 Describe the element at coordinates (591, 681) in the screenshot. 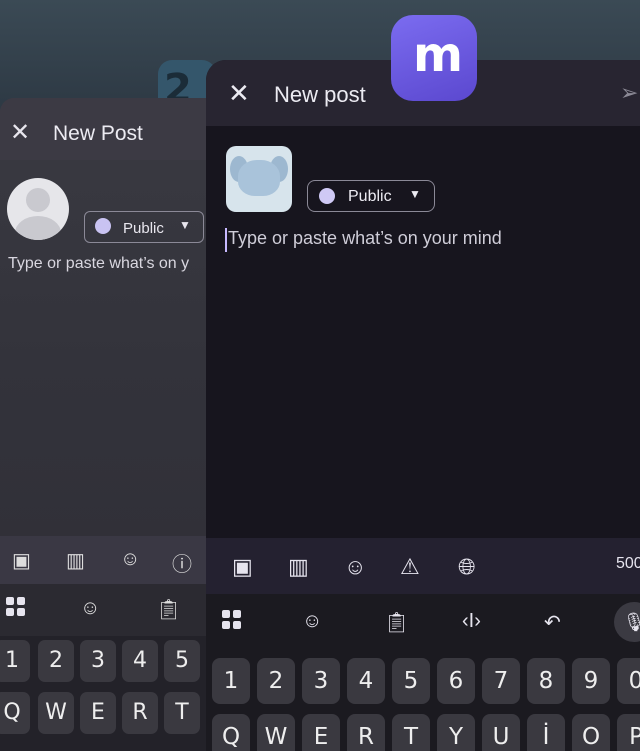

I see `key-9: 9` at that location.